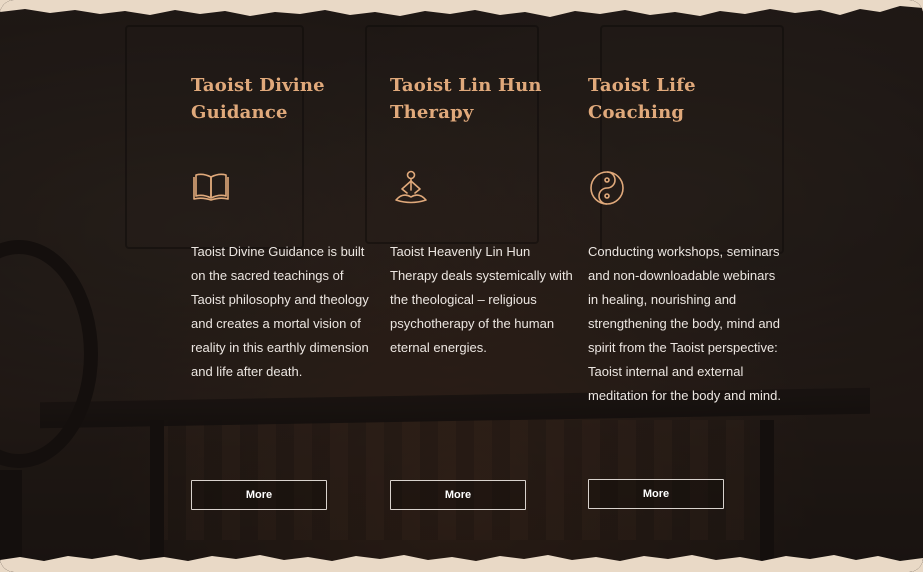 The height and width of the screenshot is (572, 923). I want to click on yin-yang-icon, so click(608, 188).